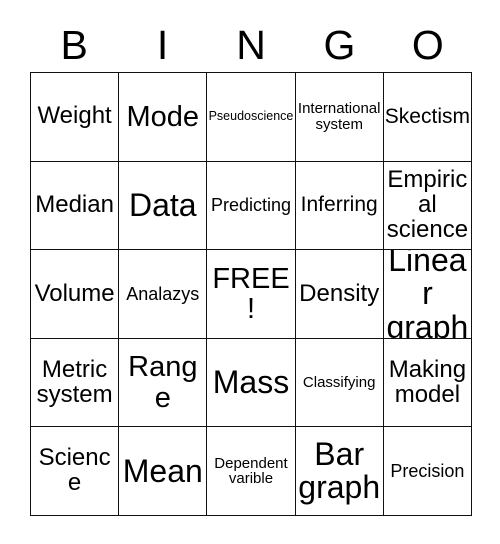  I want to click on bingo-cell: Linear graph, so click(427, 294).